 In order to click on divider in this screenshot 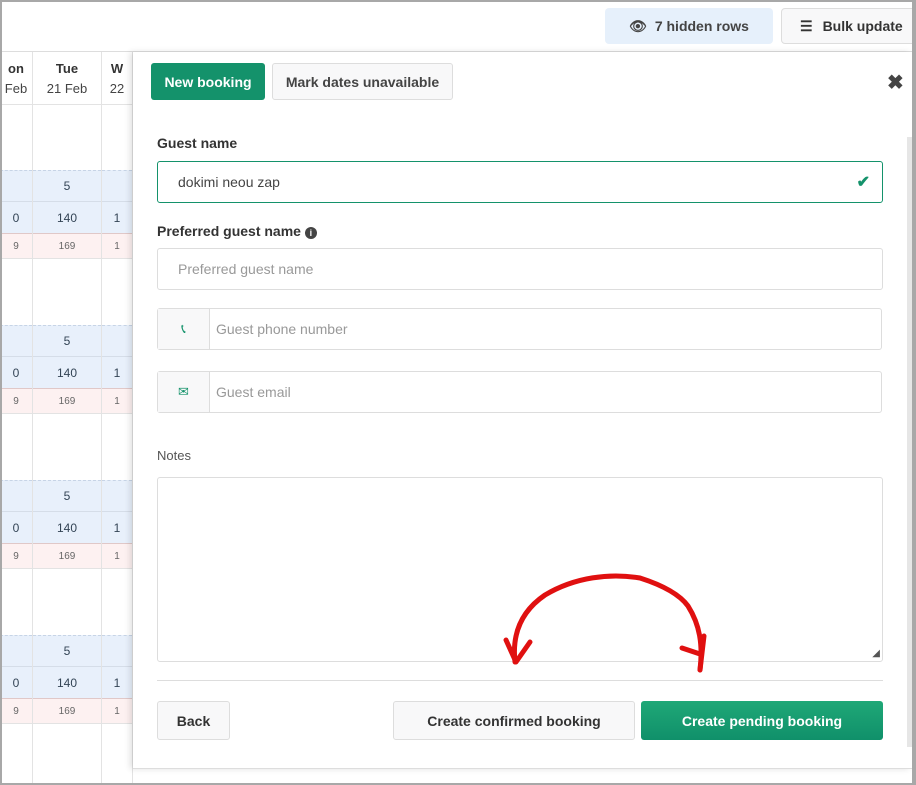, I will do `click(520, 680)`.